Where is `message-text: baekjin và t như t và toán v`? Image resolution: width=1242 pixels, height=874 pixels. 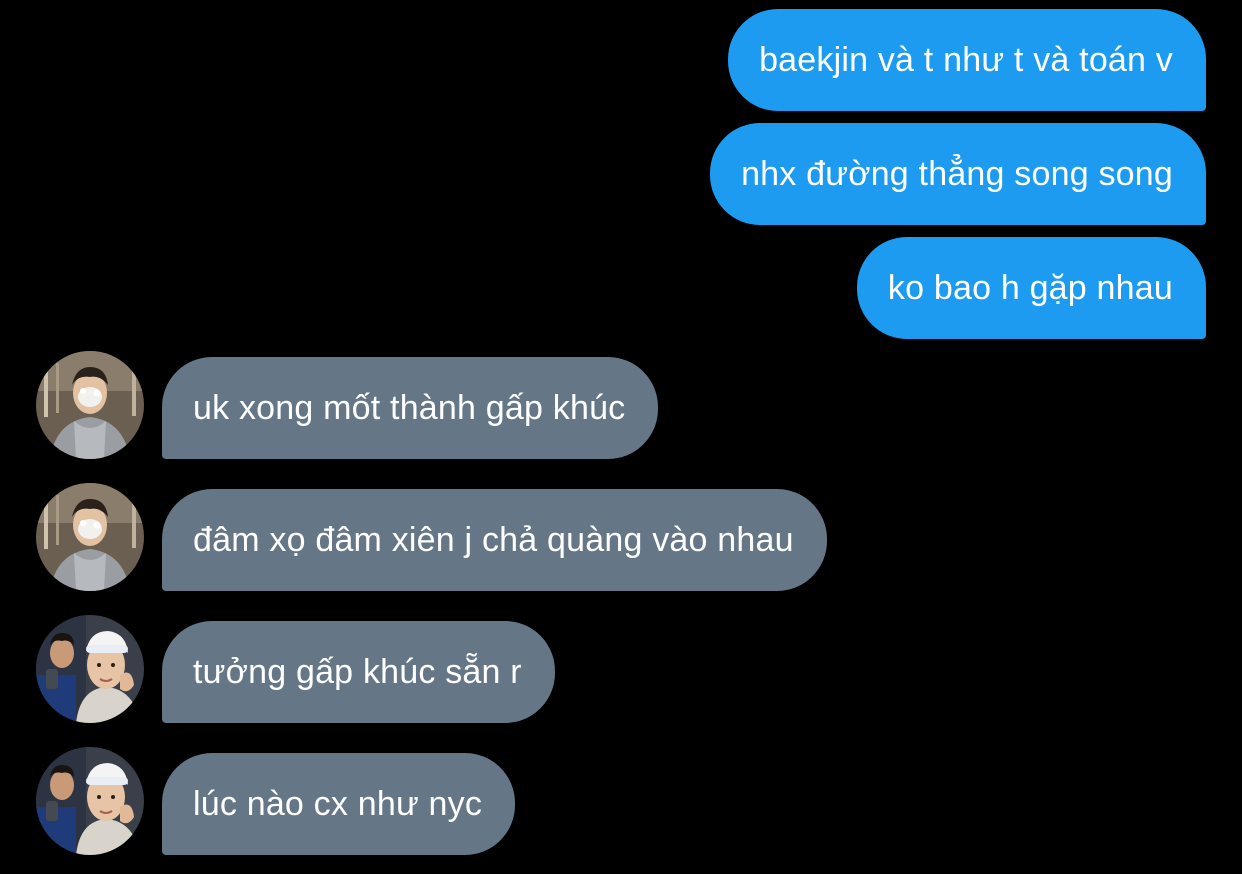 message-text: baekjin và t như t và toán v is located at coordinates (966, 59).